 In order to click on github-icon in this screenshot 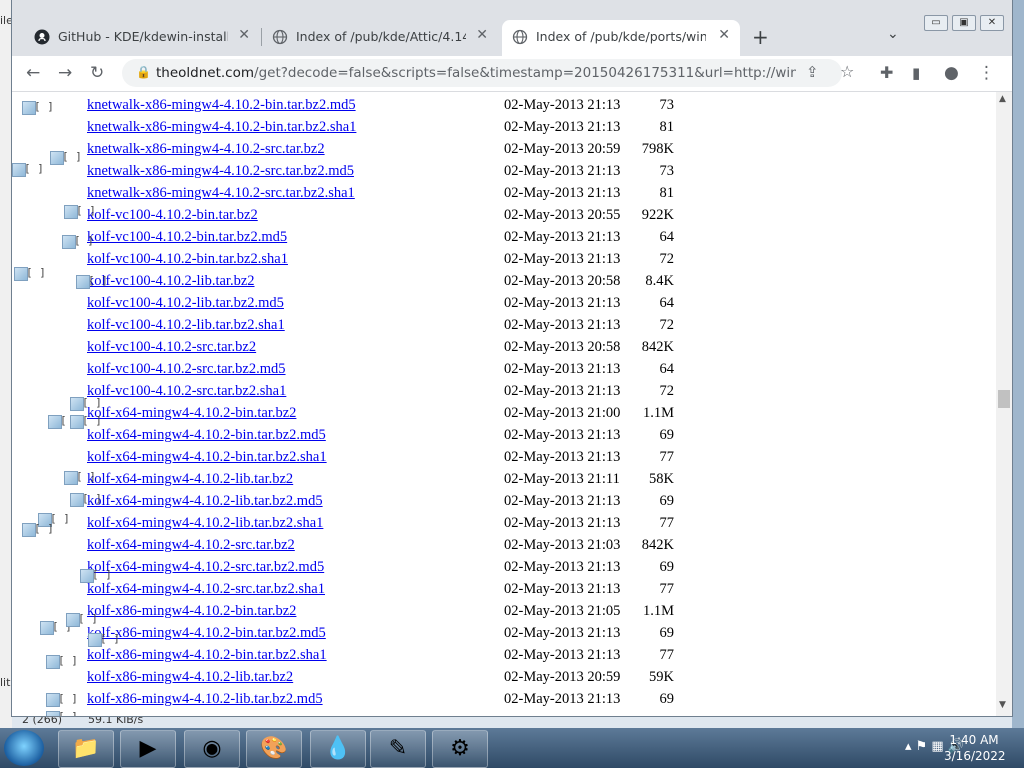, I will do `click(42, 37)`.